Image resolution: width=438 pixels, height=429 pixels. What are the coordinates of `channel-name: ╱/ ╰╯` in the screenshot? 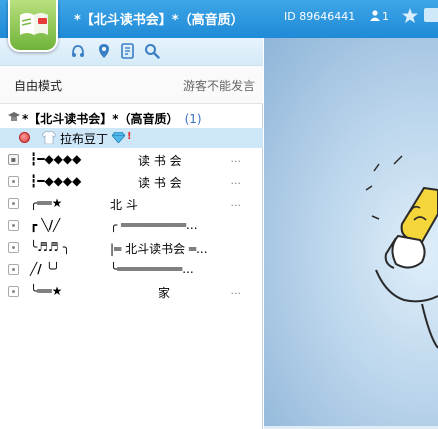 It's located at (45, 269).